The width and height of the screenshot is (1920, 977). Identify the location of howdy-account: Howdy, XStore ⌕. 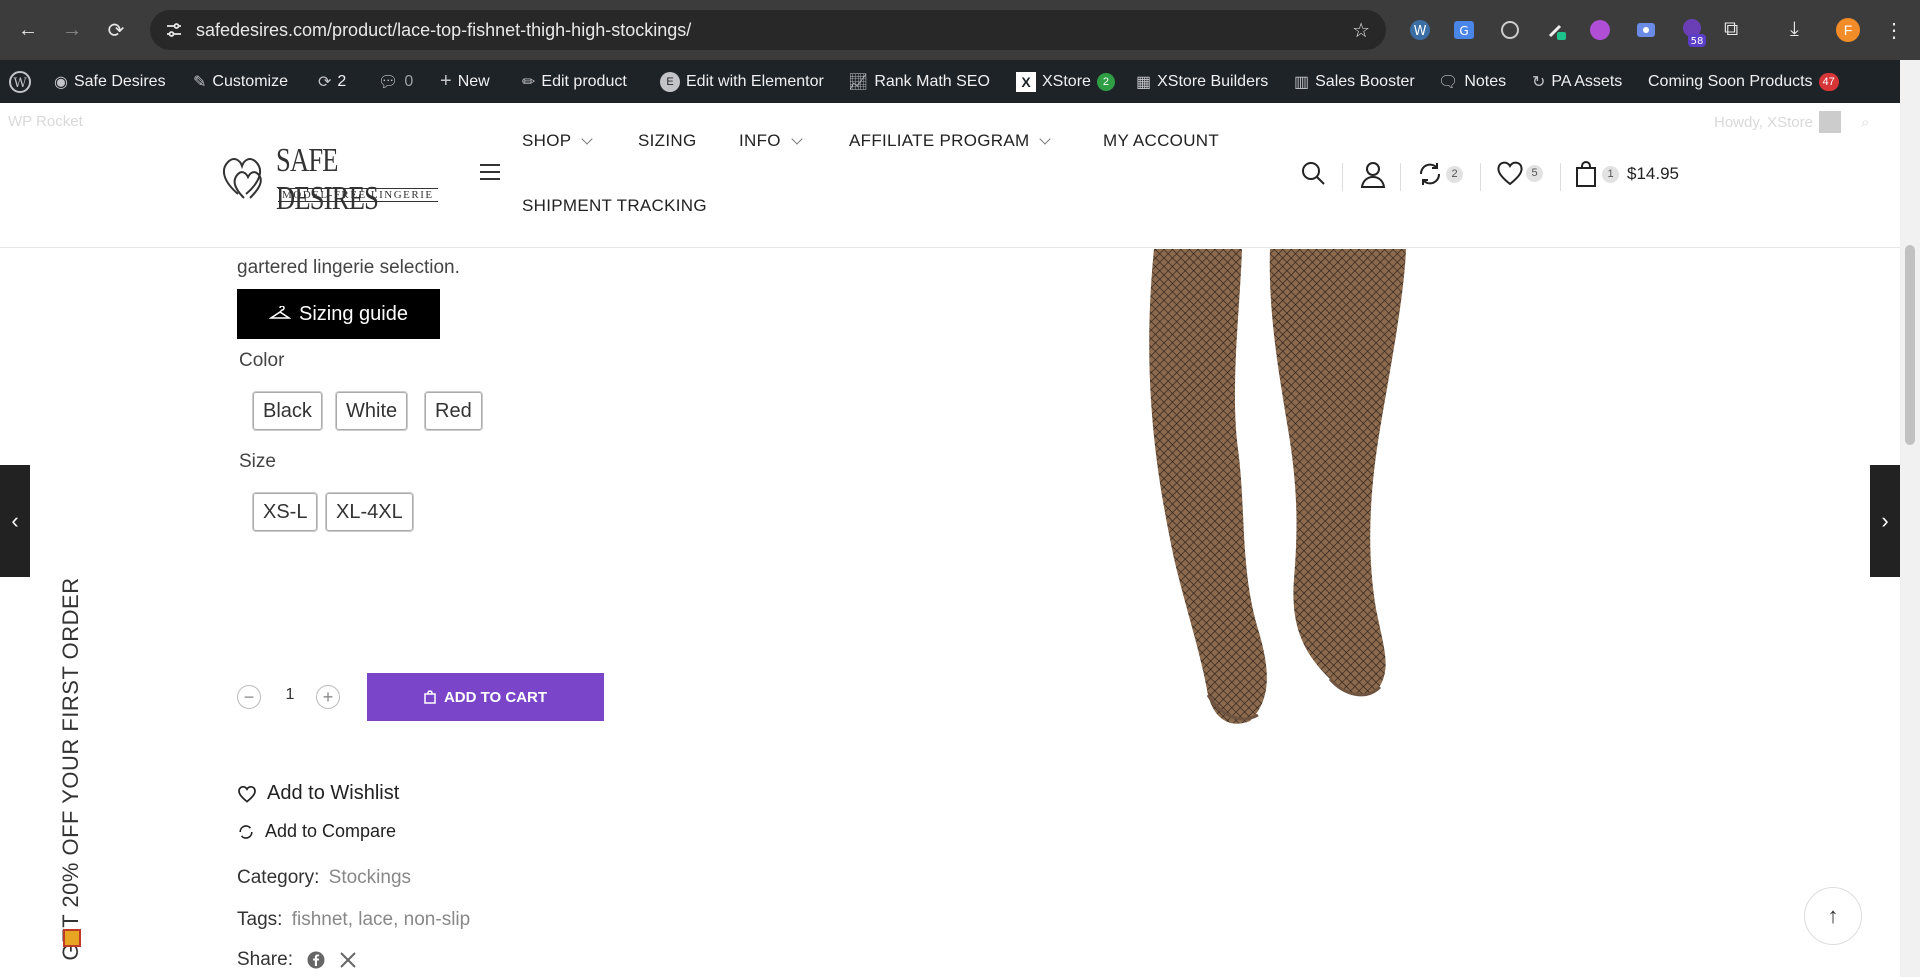
(1791, 122).